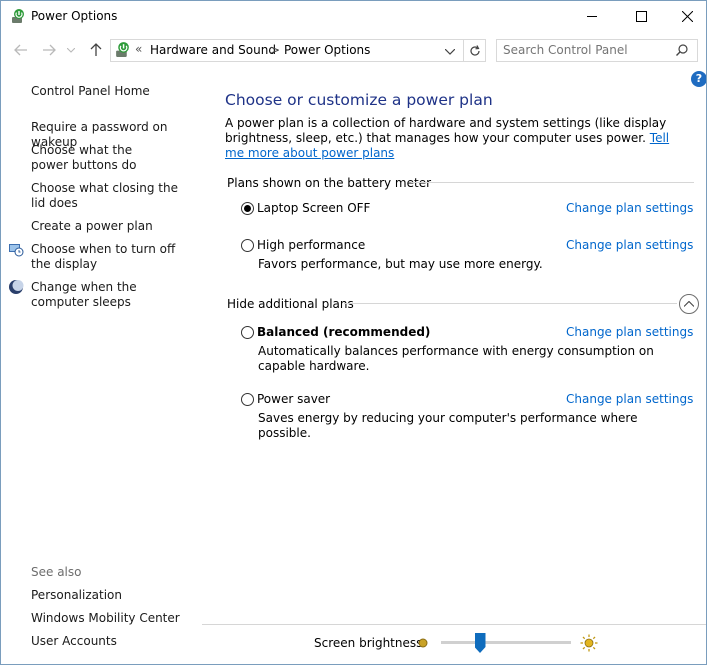 The image size is (707, 665). I want to click on control-panel-home-link: Control Panel Home, so click(116, 91).